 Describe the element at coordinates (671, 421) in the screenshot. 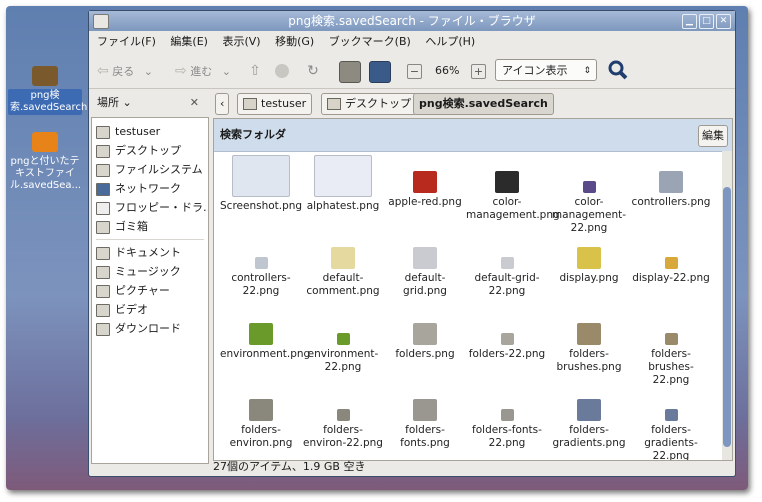

I see `file-item: folders-gradients-22.png` at that location.